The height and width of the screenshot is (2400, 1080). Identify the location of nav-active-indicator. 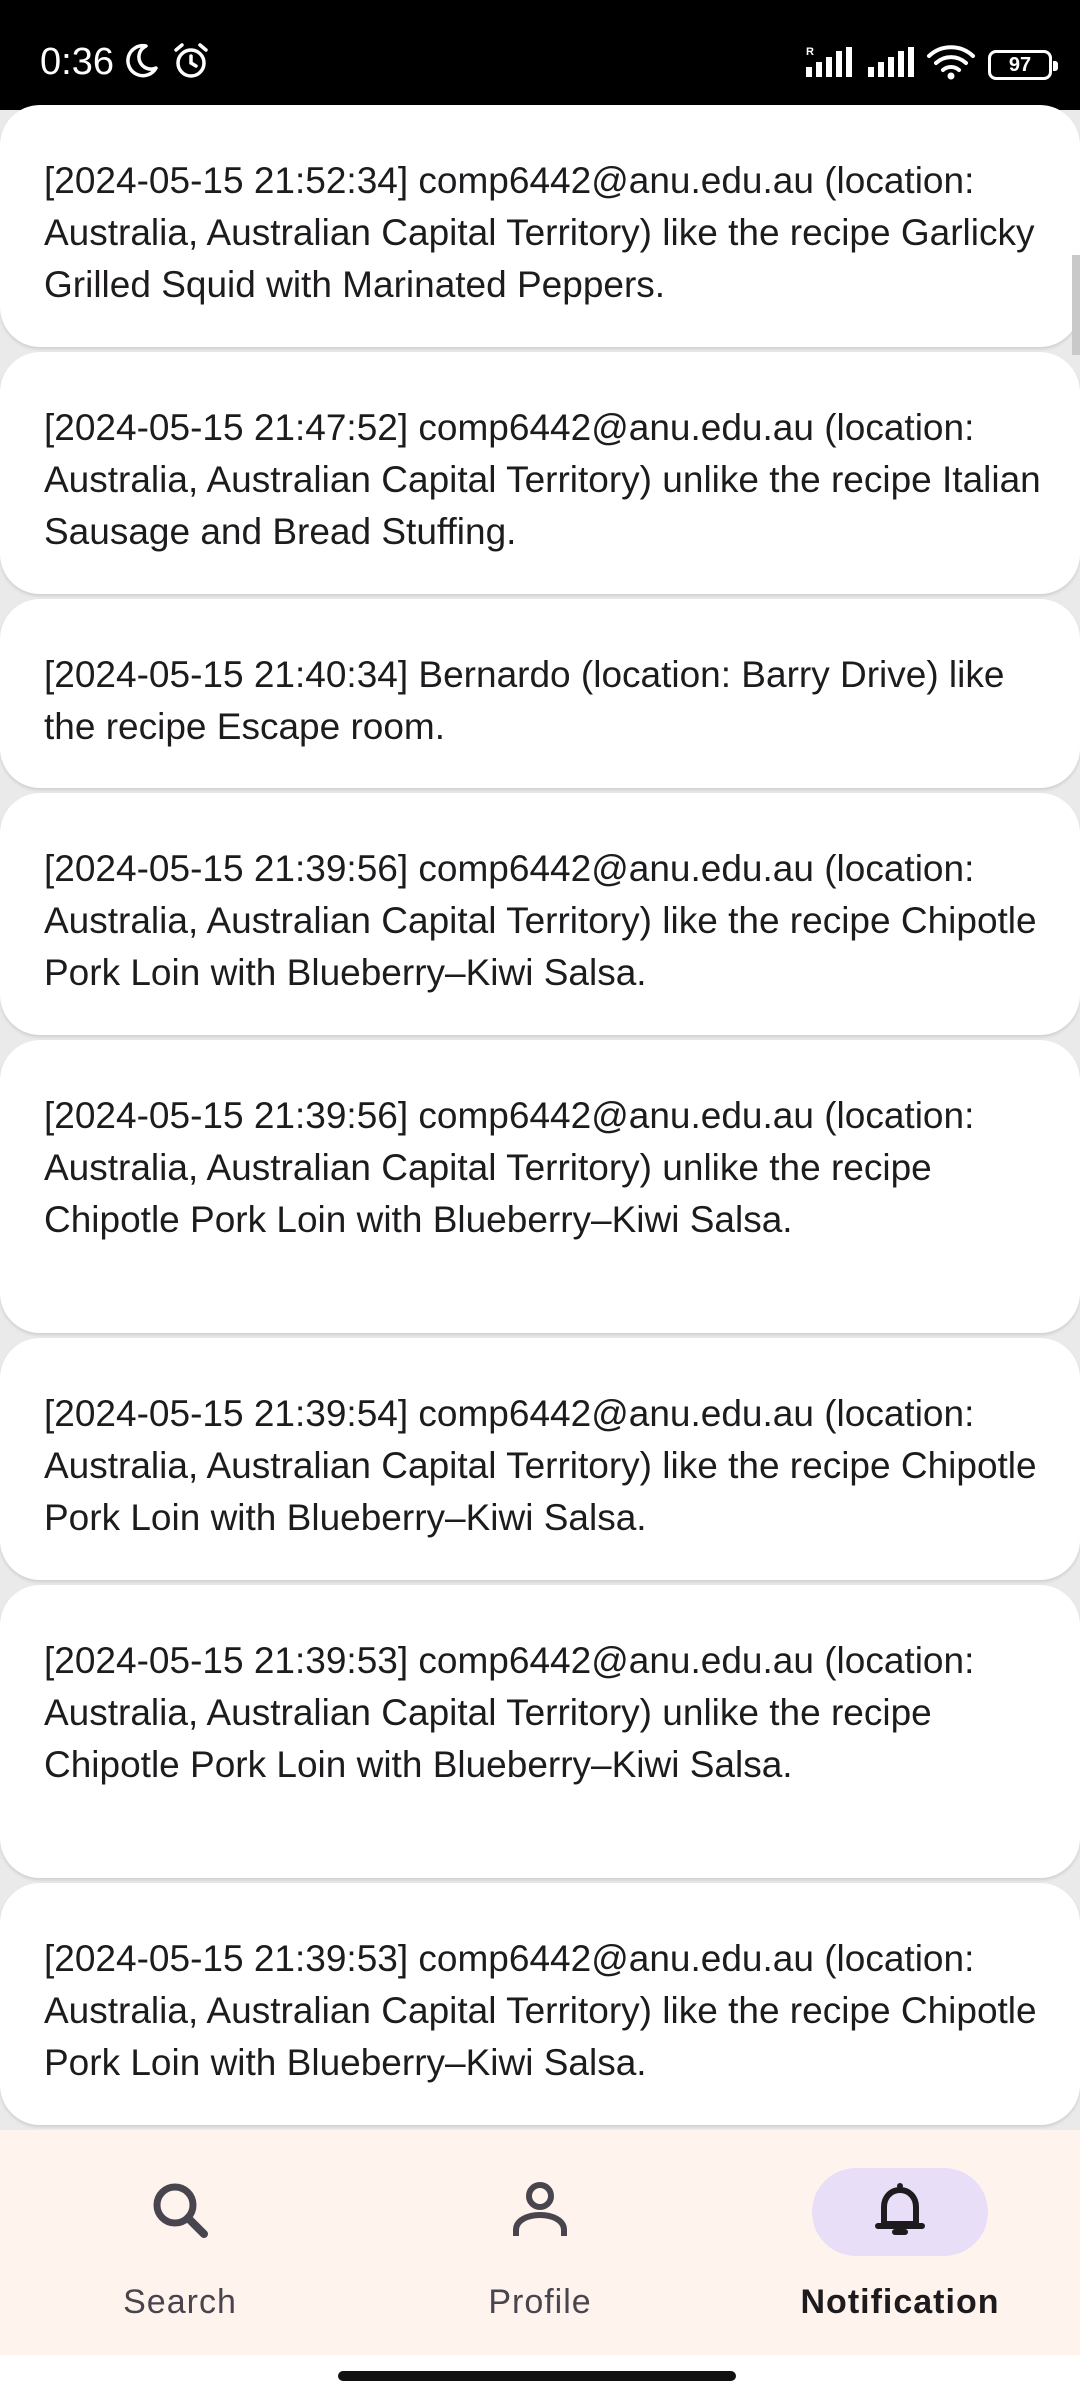
(900, 2212).